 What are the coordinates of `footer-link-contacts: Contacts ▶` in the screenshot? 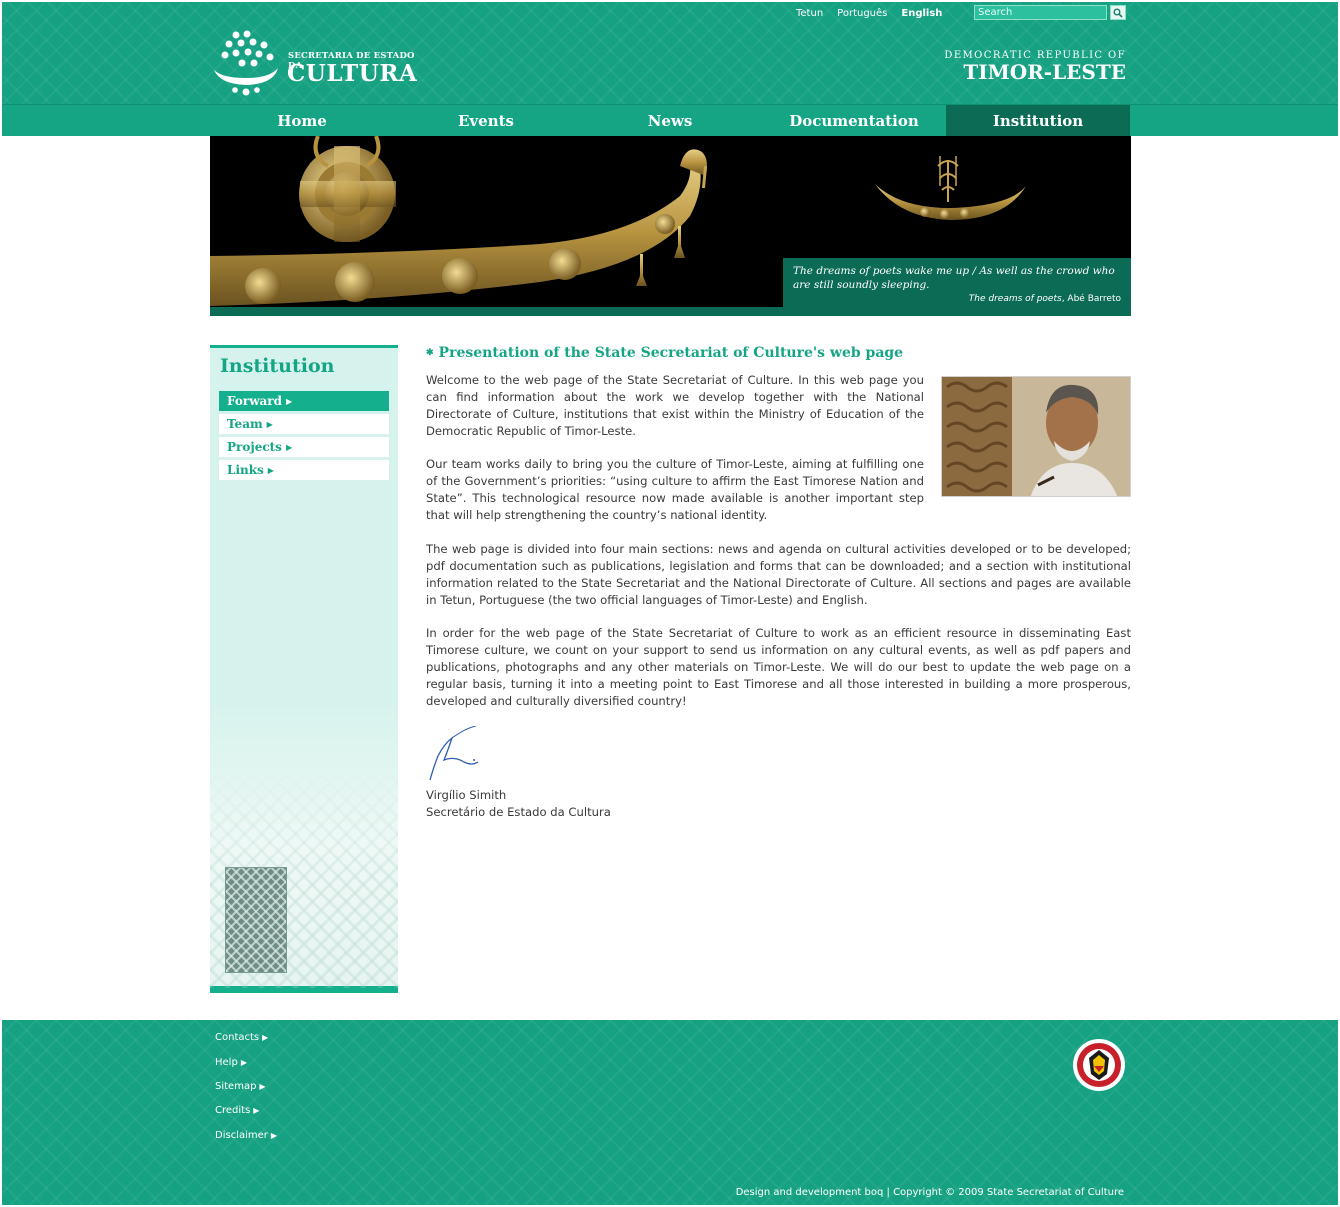 It's located at (241, 1037).